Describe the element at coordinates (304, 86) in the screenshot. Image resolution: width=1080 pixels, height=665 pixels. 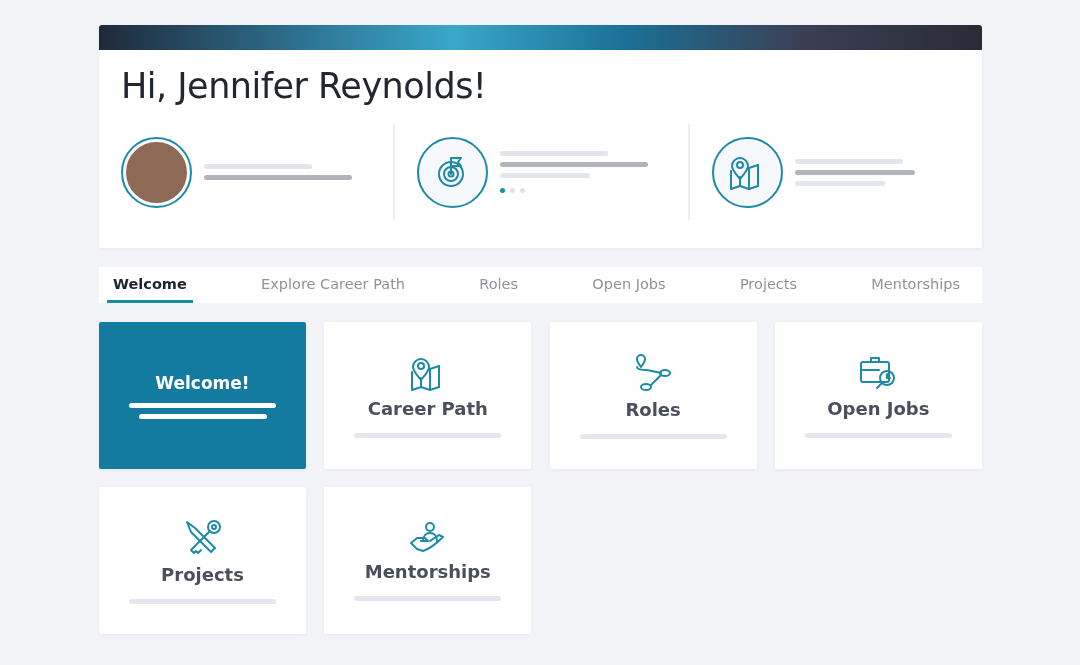
I see `greeting-heading: Hi, Jennifer Reynolds!` at that location.